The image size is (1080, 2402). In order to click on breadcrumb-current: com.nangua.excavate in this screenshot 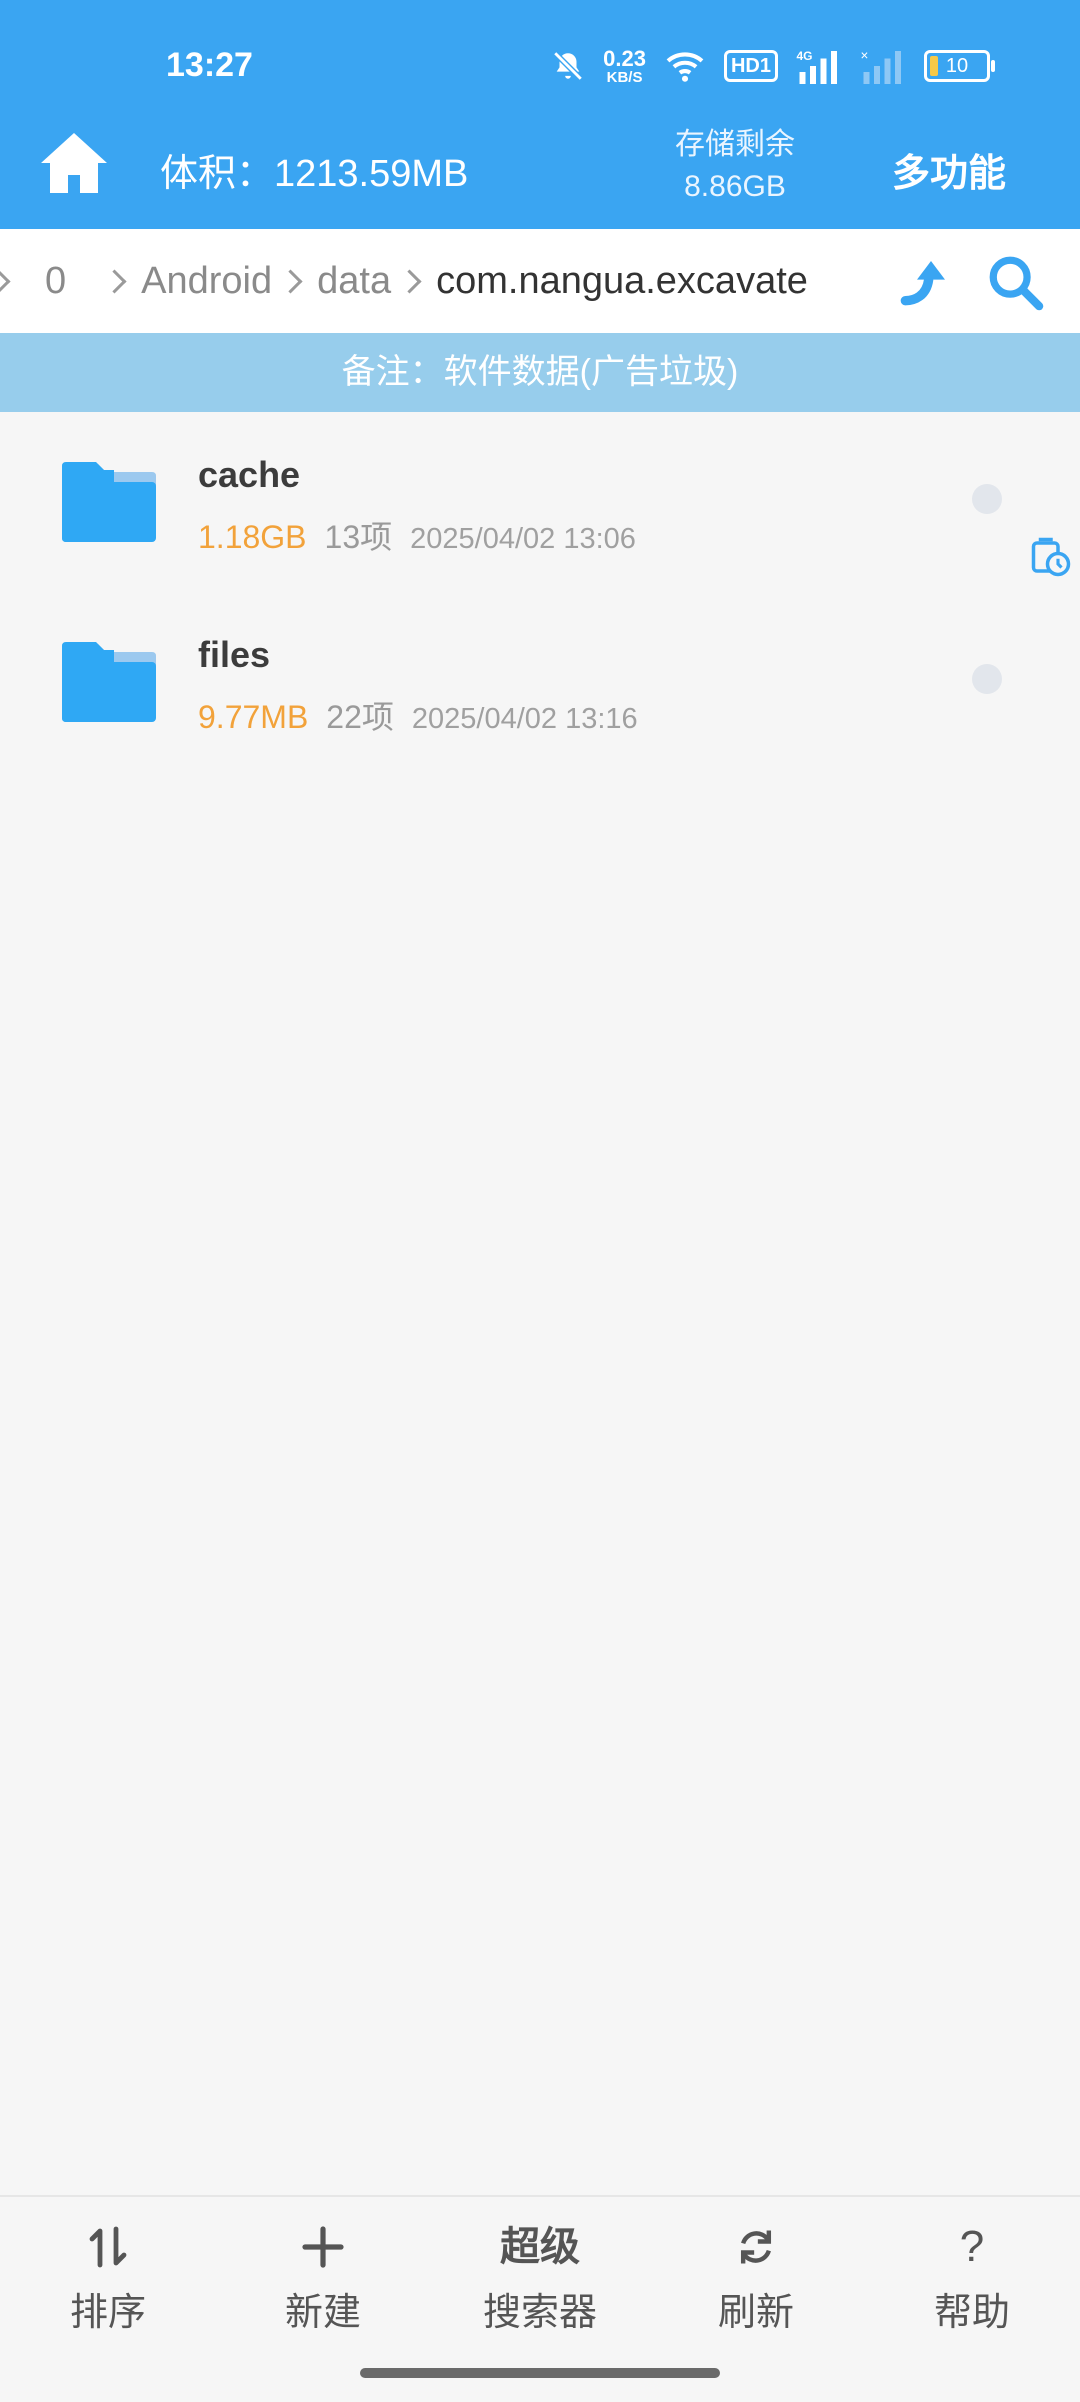, I will do `click(622, 281)`.